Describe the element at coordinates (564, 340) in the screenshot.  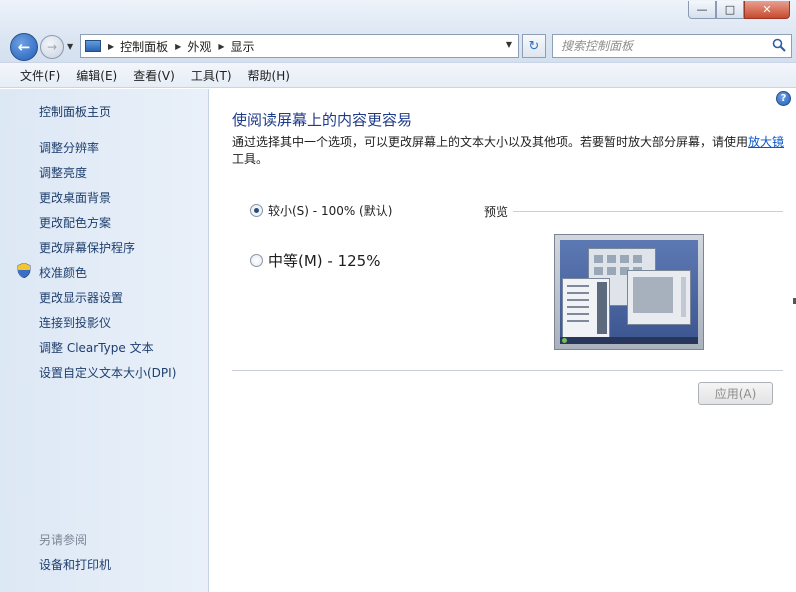
I see `preview-start-orb` at that location.